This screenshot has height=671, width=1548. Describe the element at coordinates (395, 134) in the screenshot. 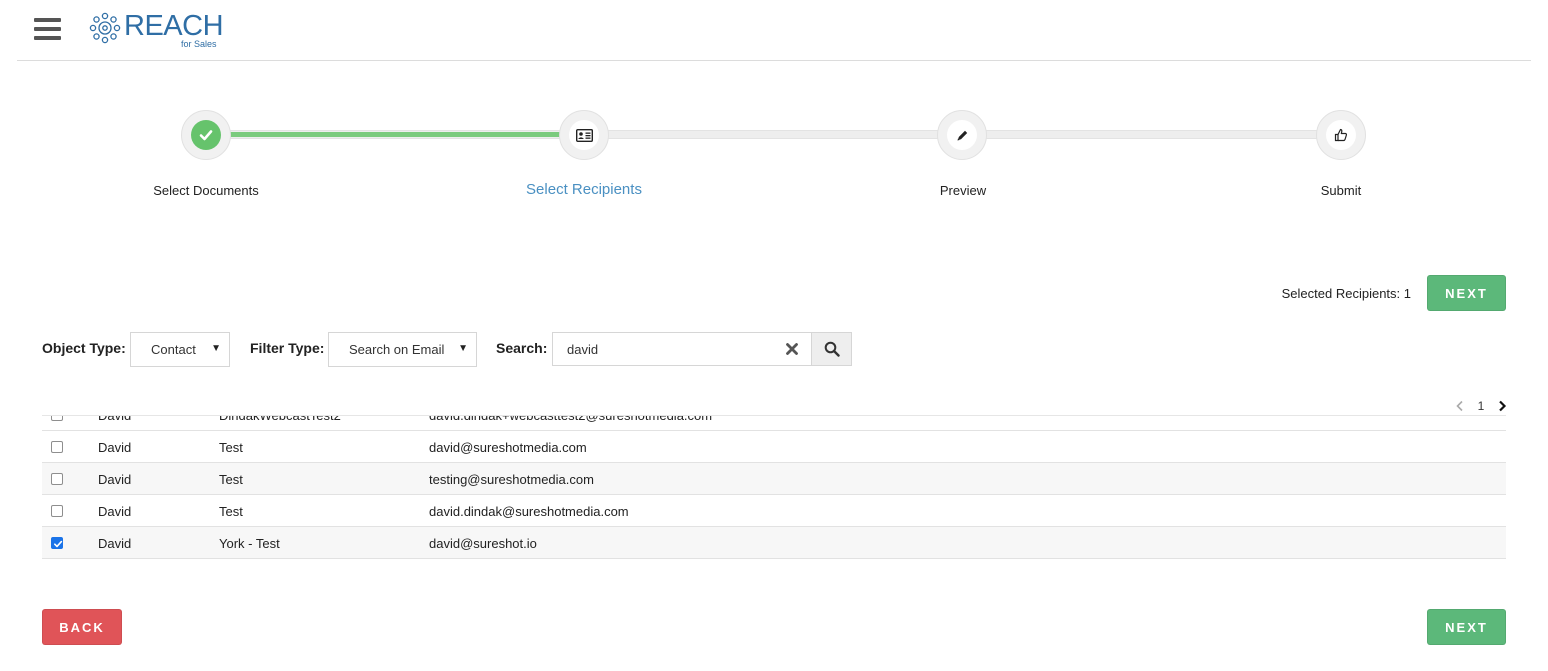

I see `step-track-1-done` at that location.